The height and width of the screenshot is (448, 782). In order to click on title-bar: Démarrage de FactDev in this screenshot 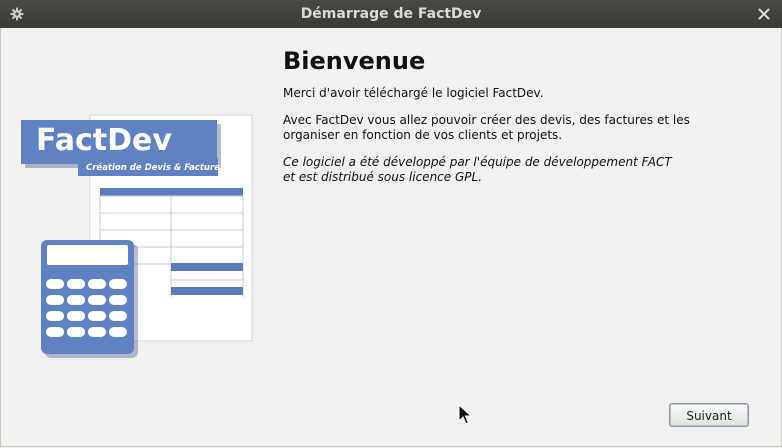, I will do `click(391, 14)`.